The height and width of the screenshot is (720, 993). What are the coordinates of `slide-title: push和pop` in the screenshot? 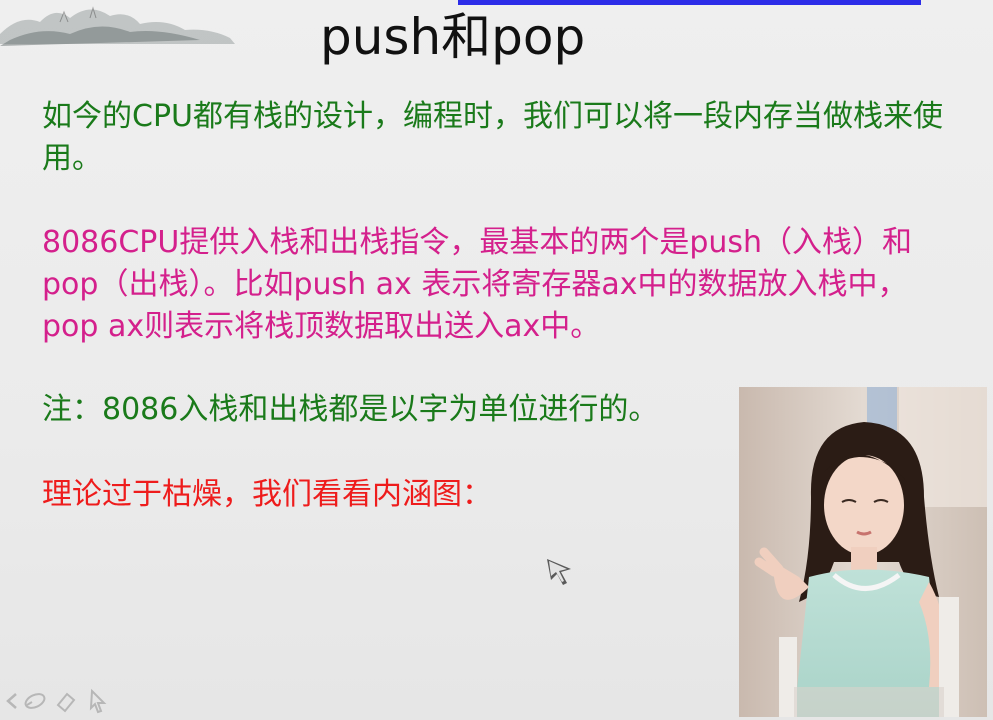 It's located at (453, 37).